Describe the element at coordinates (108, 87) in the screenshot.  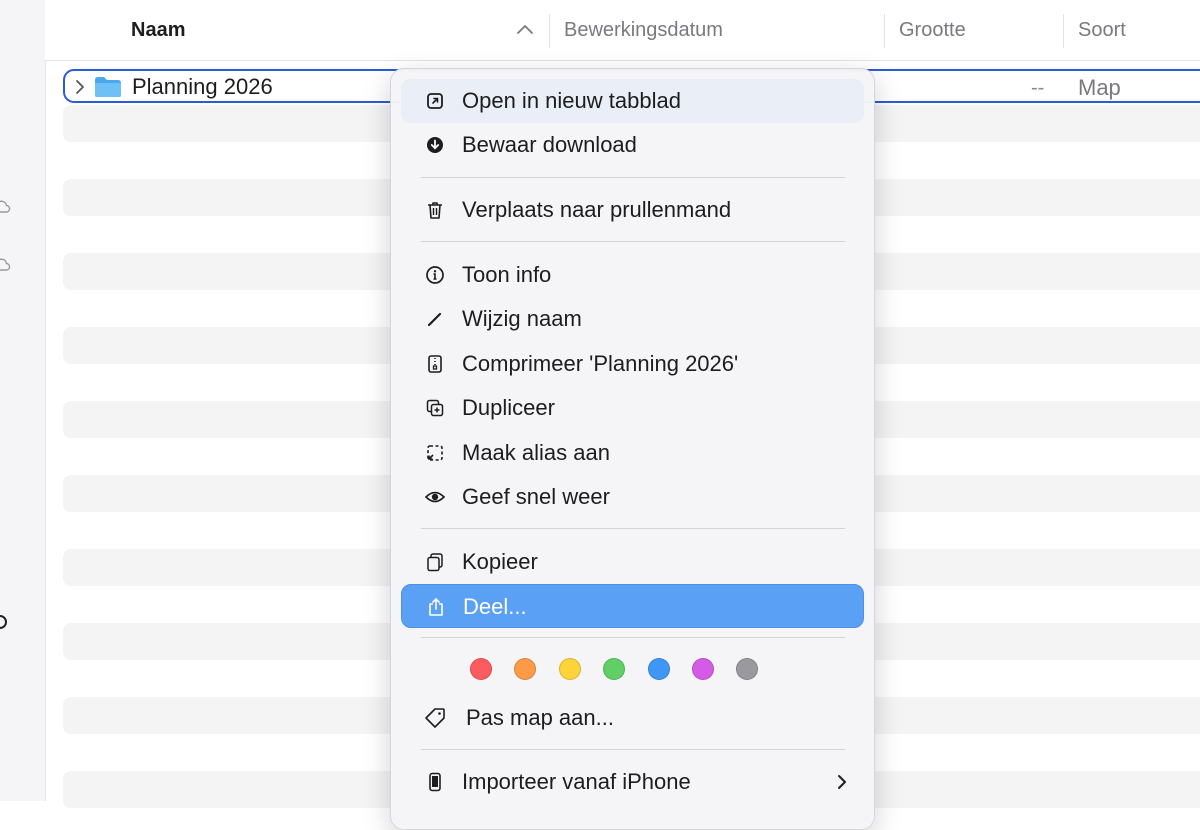
I see `folder-icon` at that location.